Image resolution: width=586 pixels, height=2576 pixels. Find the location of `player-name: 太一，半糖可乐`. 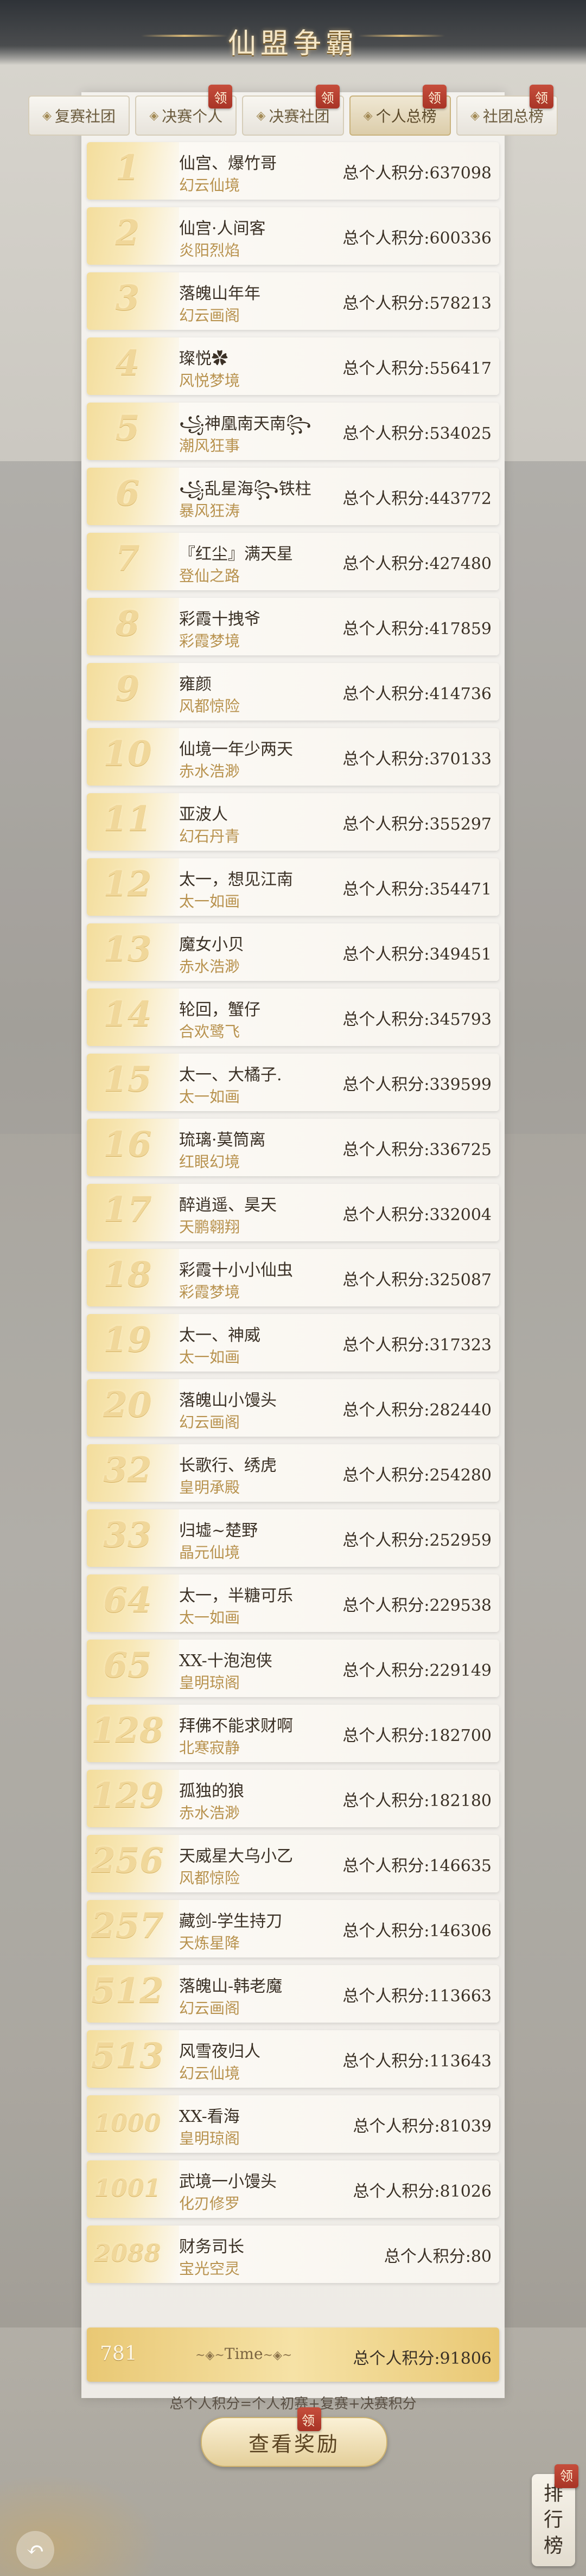

player-name: 太一，半糖可乐 is located at coordinates (236, 1595).